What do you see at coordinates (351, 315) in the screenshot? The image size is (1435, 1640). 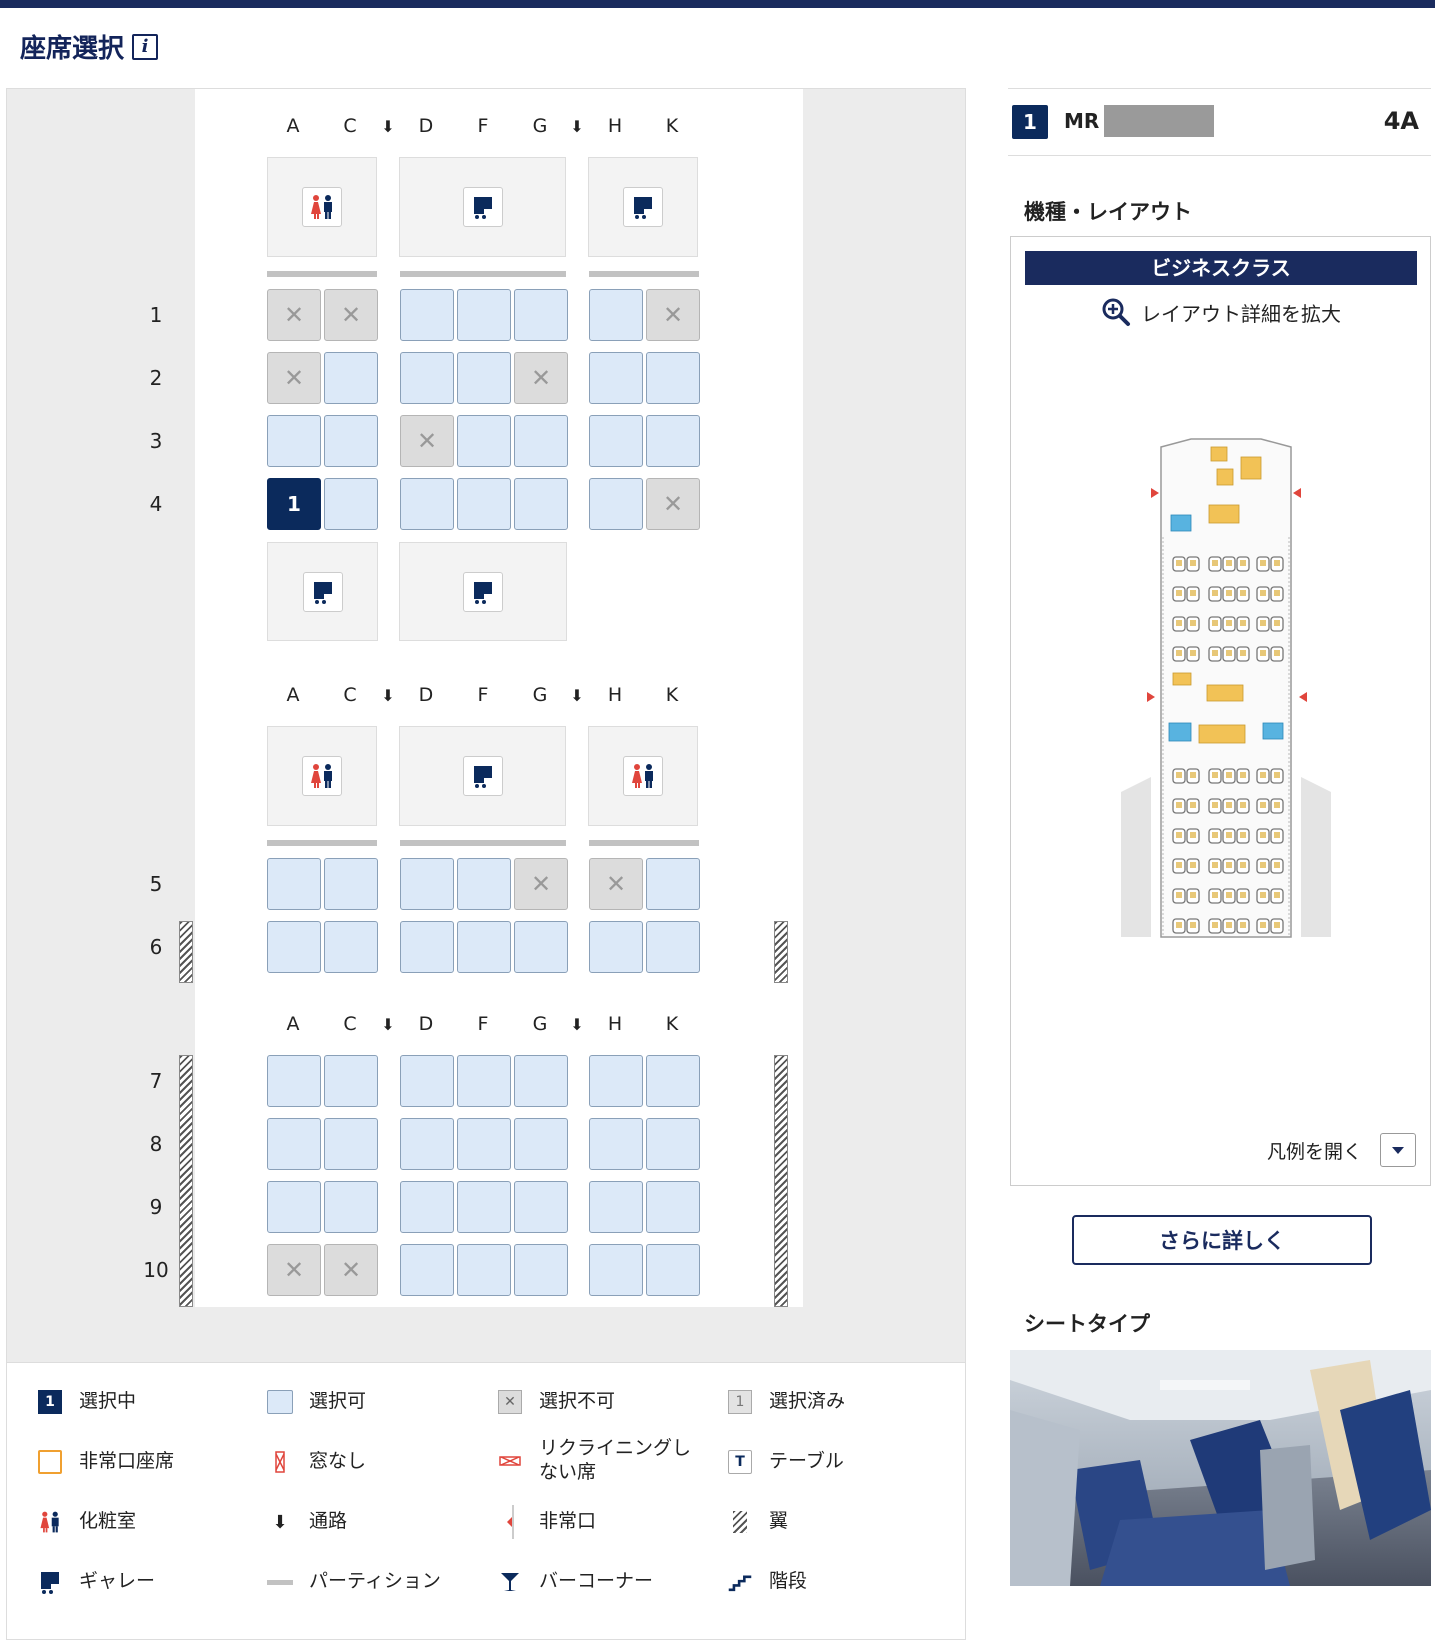 I see `seat-1c: ✕` at bounding box center [351, 315].